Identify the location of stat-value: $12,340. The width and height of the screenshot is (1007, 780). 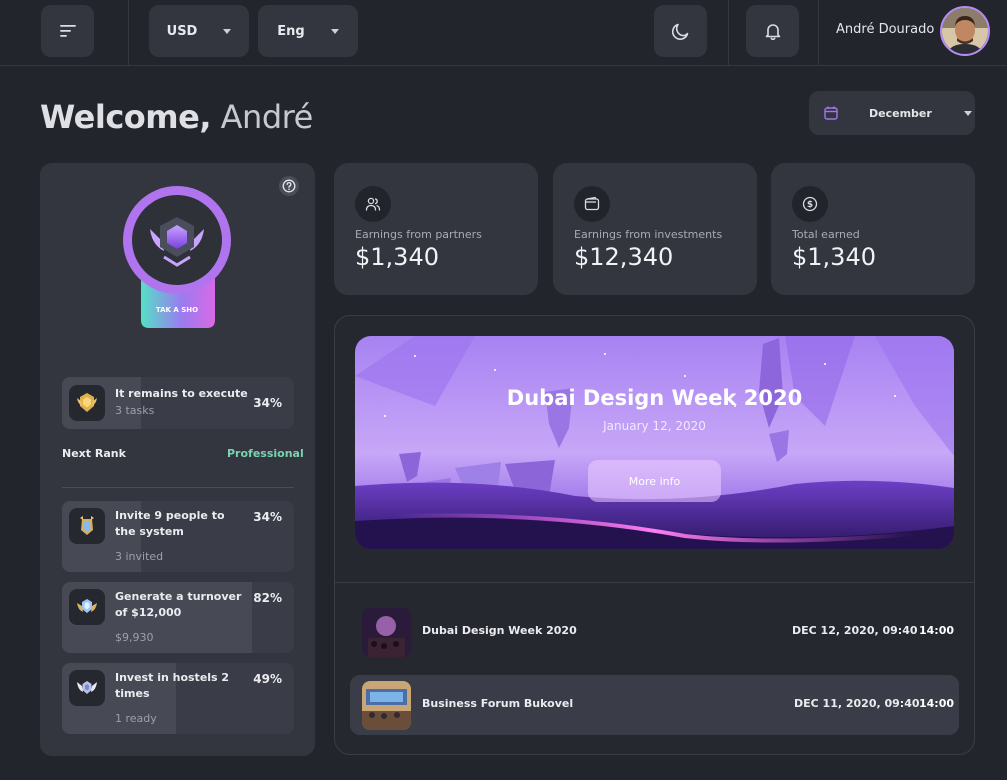
(624, 257).